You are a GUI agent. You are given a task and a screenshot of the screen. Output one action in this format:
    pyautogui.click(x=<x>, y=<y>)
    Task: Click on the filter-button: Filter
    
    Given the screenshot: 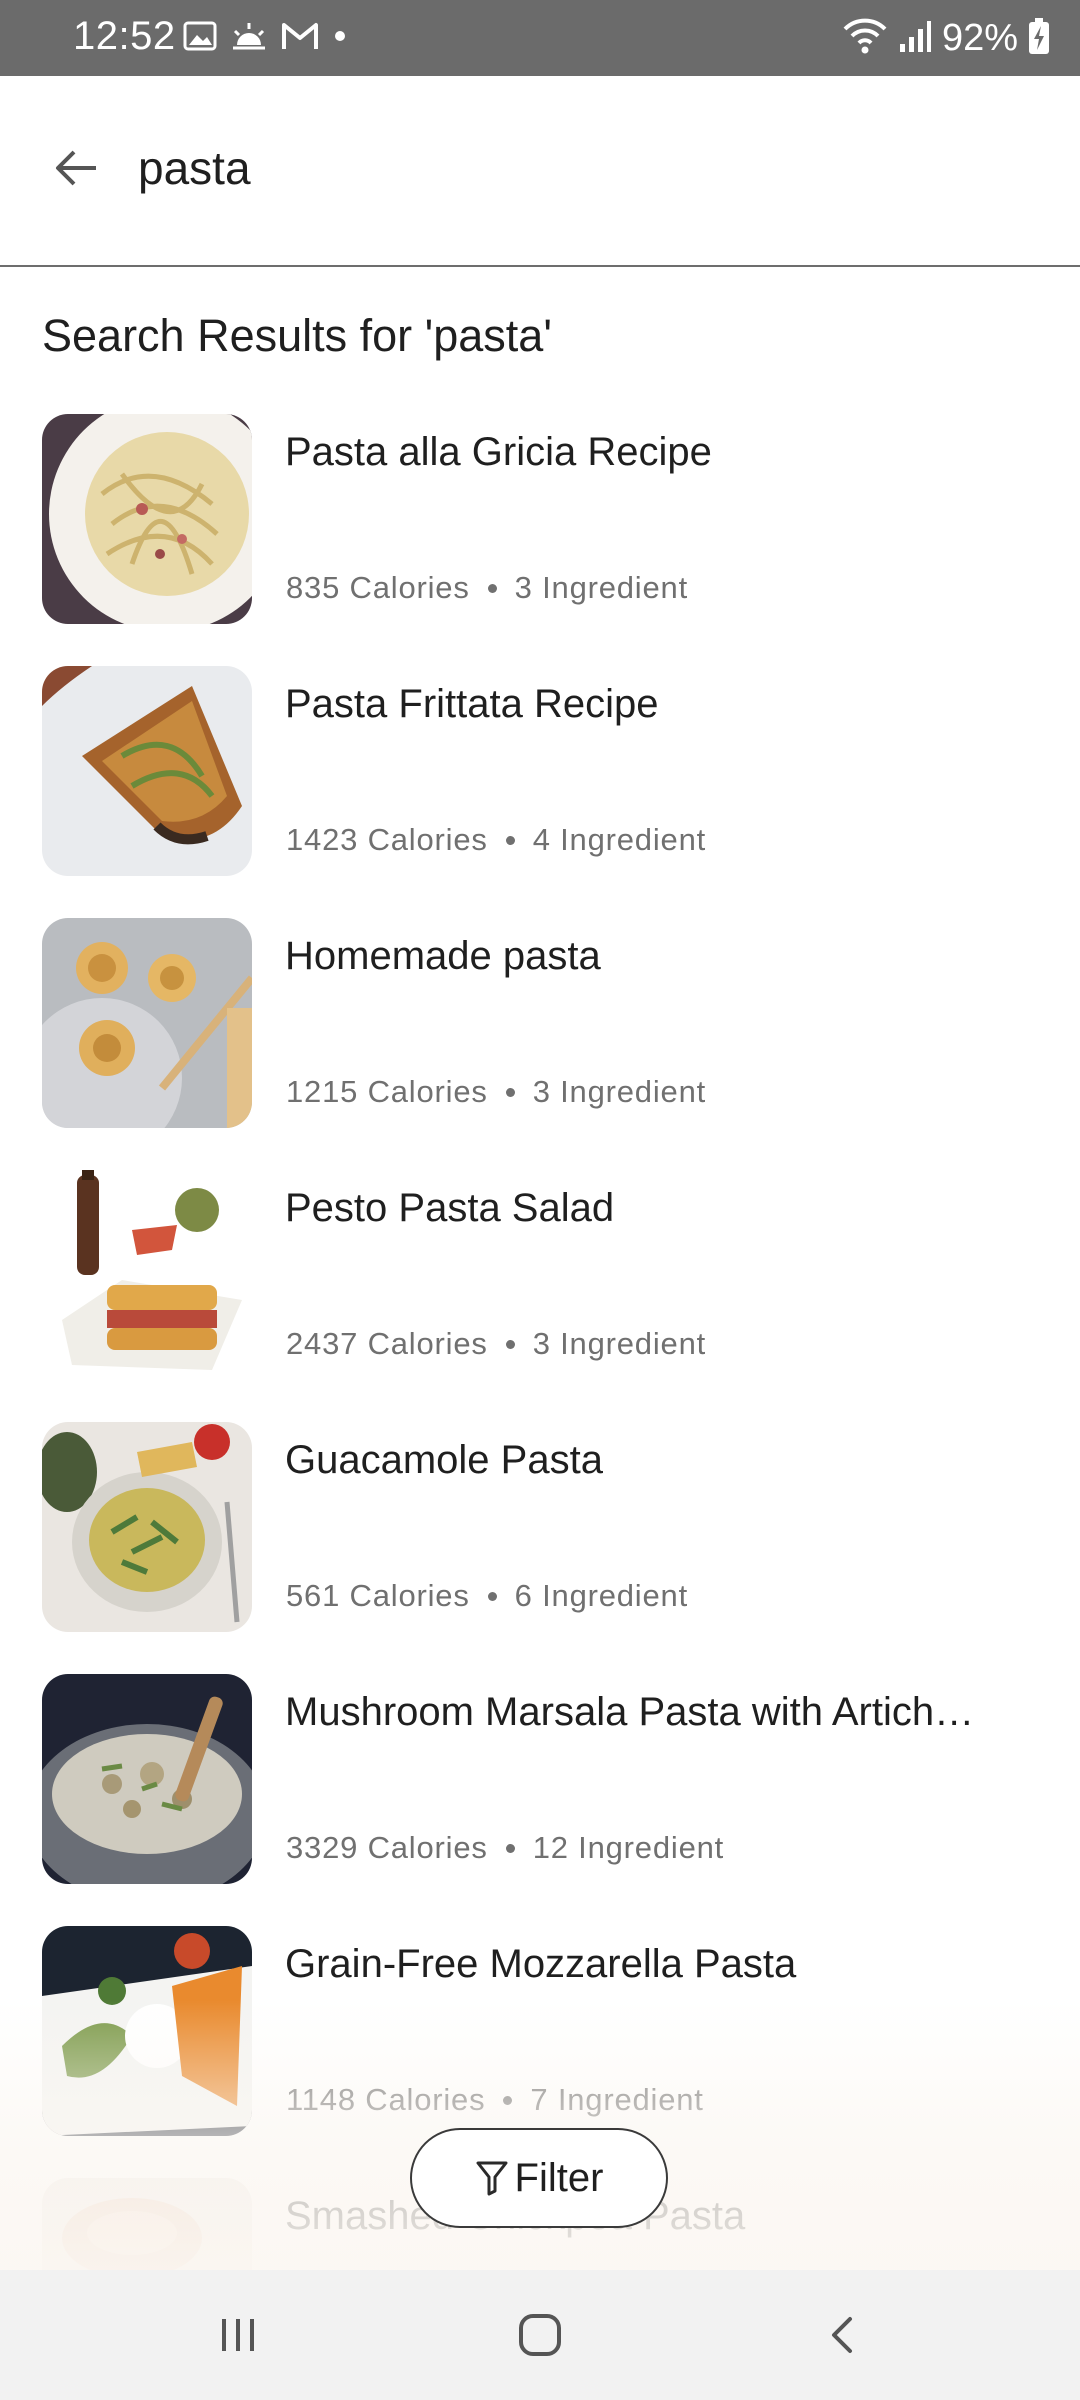 What is the action you would take?
    pyautogui.click(x=539, y=2178)
    